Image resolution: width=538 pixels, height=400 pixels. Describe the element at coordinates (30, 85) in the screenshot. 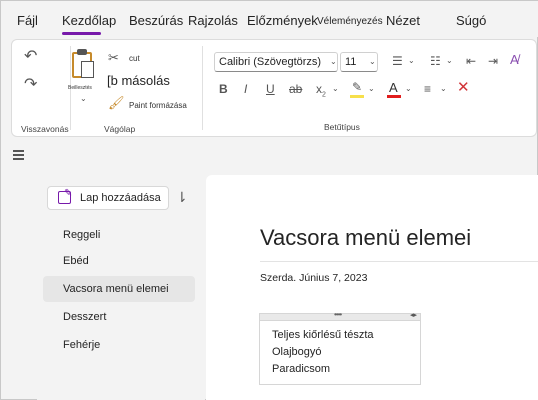

I see `redo-icon: ↷` at that location.